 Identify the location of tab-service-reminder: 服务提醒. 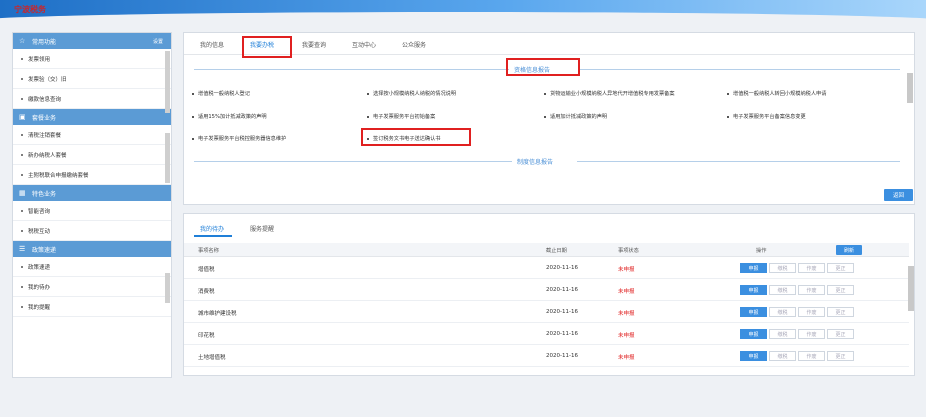
(262, 228).